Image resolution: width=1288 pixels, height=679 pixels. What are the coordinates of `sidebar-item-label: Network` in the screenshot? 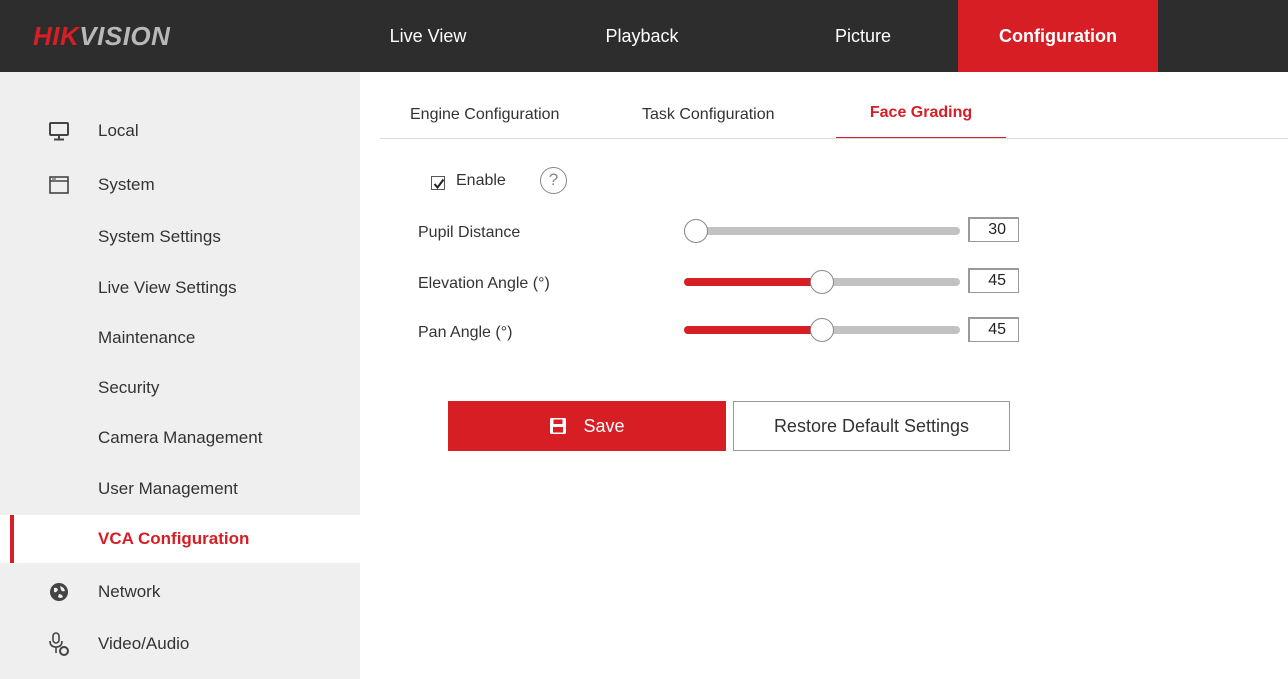 It's located at (129, 591).